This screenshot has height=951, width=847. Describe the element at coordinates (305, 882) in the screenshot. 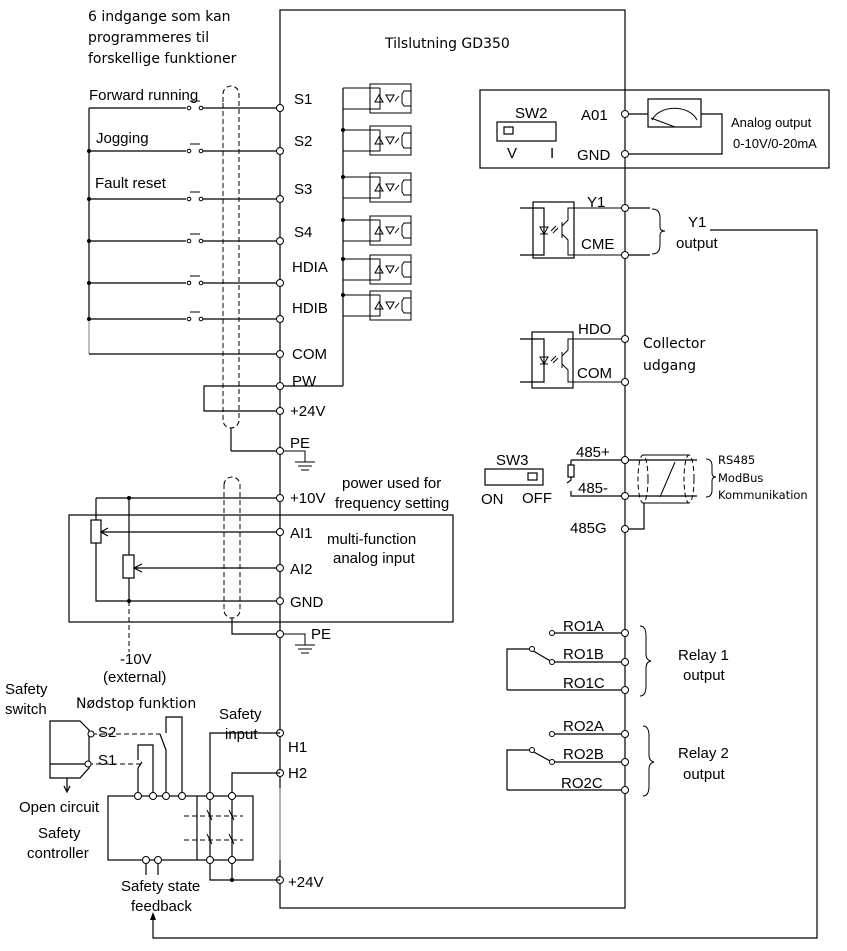

I see `terminal-24v-2: +24V` at that location.